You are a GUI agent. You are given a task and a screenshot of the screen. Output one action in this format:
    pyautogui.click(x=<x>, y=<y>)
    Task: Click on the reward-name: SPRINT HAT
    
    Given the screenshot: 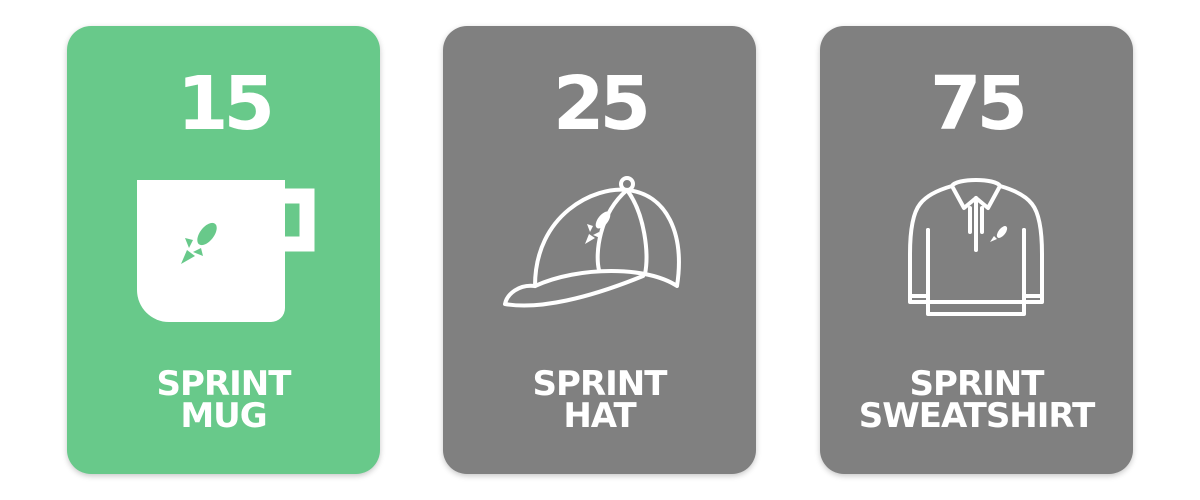 What is the action you would take?
    pyautogui.click(x=599, y=401)
    